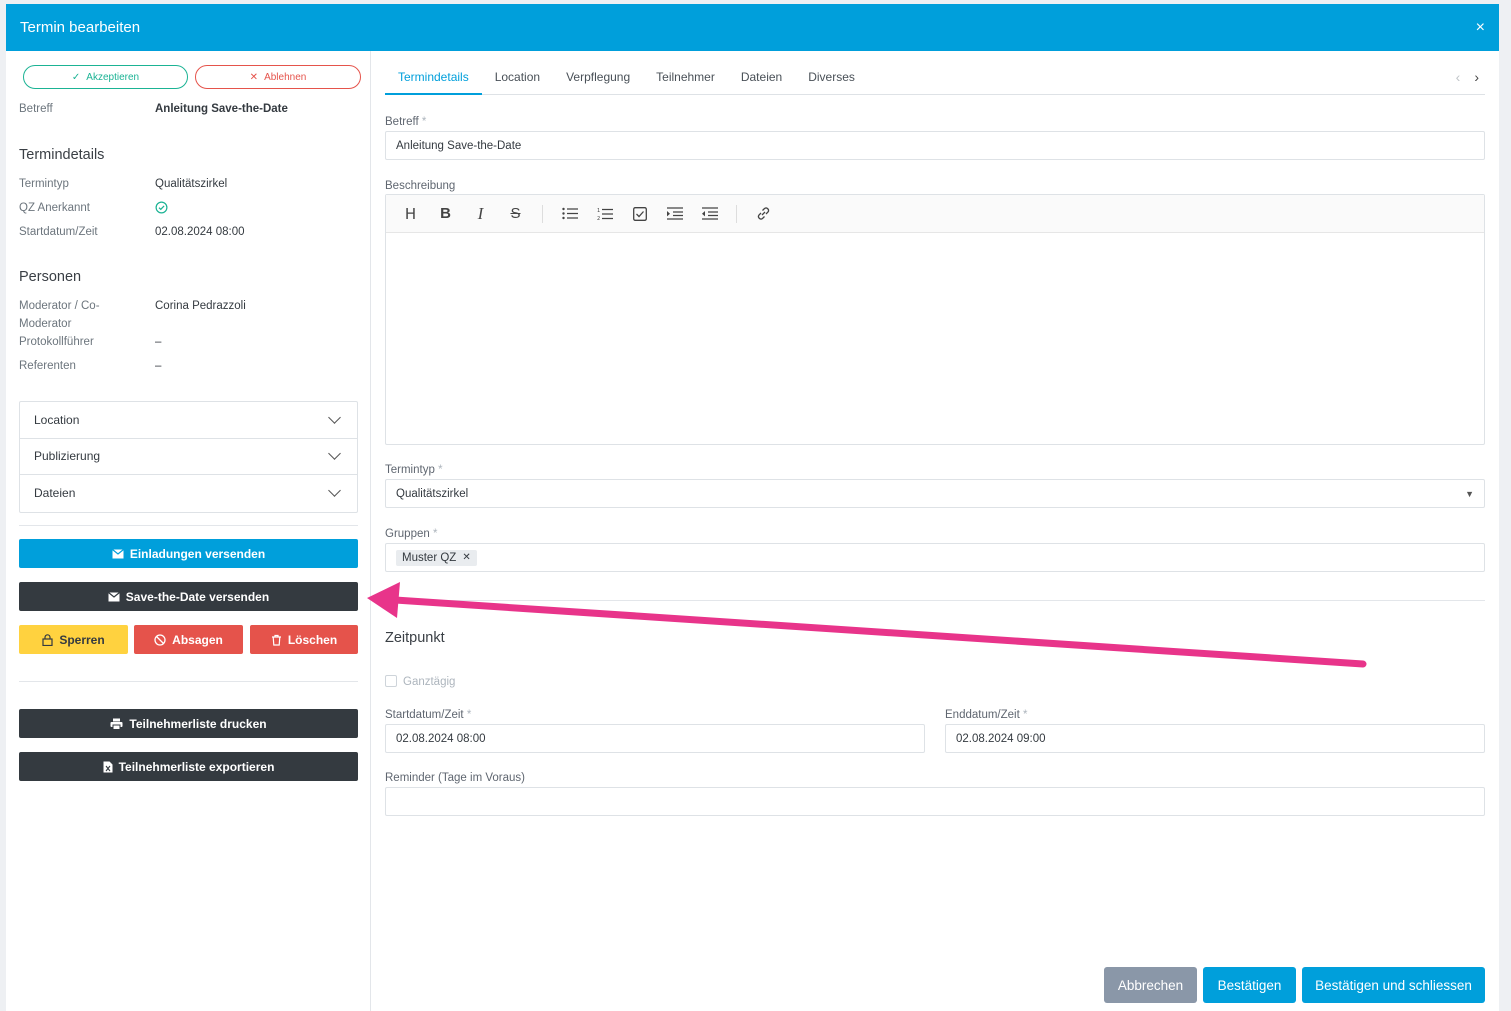  What do you see at coordinates (200, 306) in the screenshot?
I see `moderator-value: Corina Pedrazzoli` at bounding box center [200, 306].